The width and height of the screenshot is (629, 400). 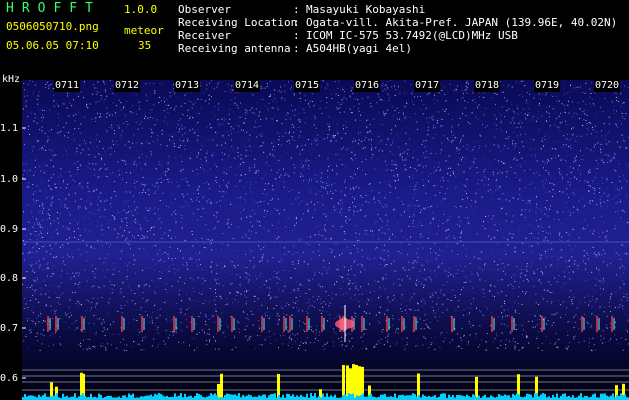 I want to click on time-tick-label: 0717, so click(x=427, y=86).